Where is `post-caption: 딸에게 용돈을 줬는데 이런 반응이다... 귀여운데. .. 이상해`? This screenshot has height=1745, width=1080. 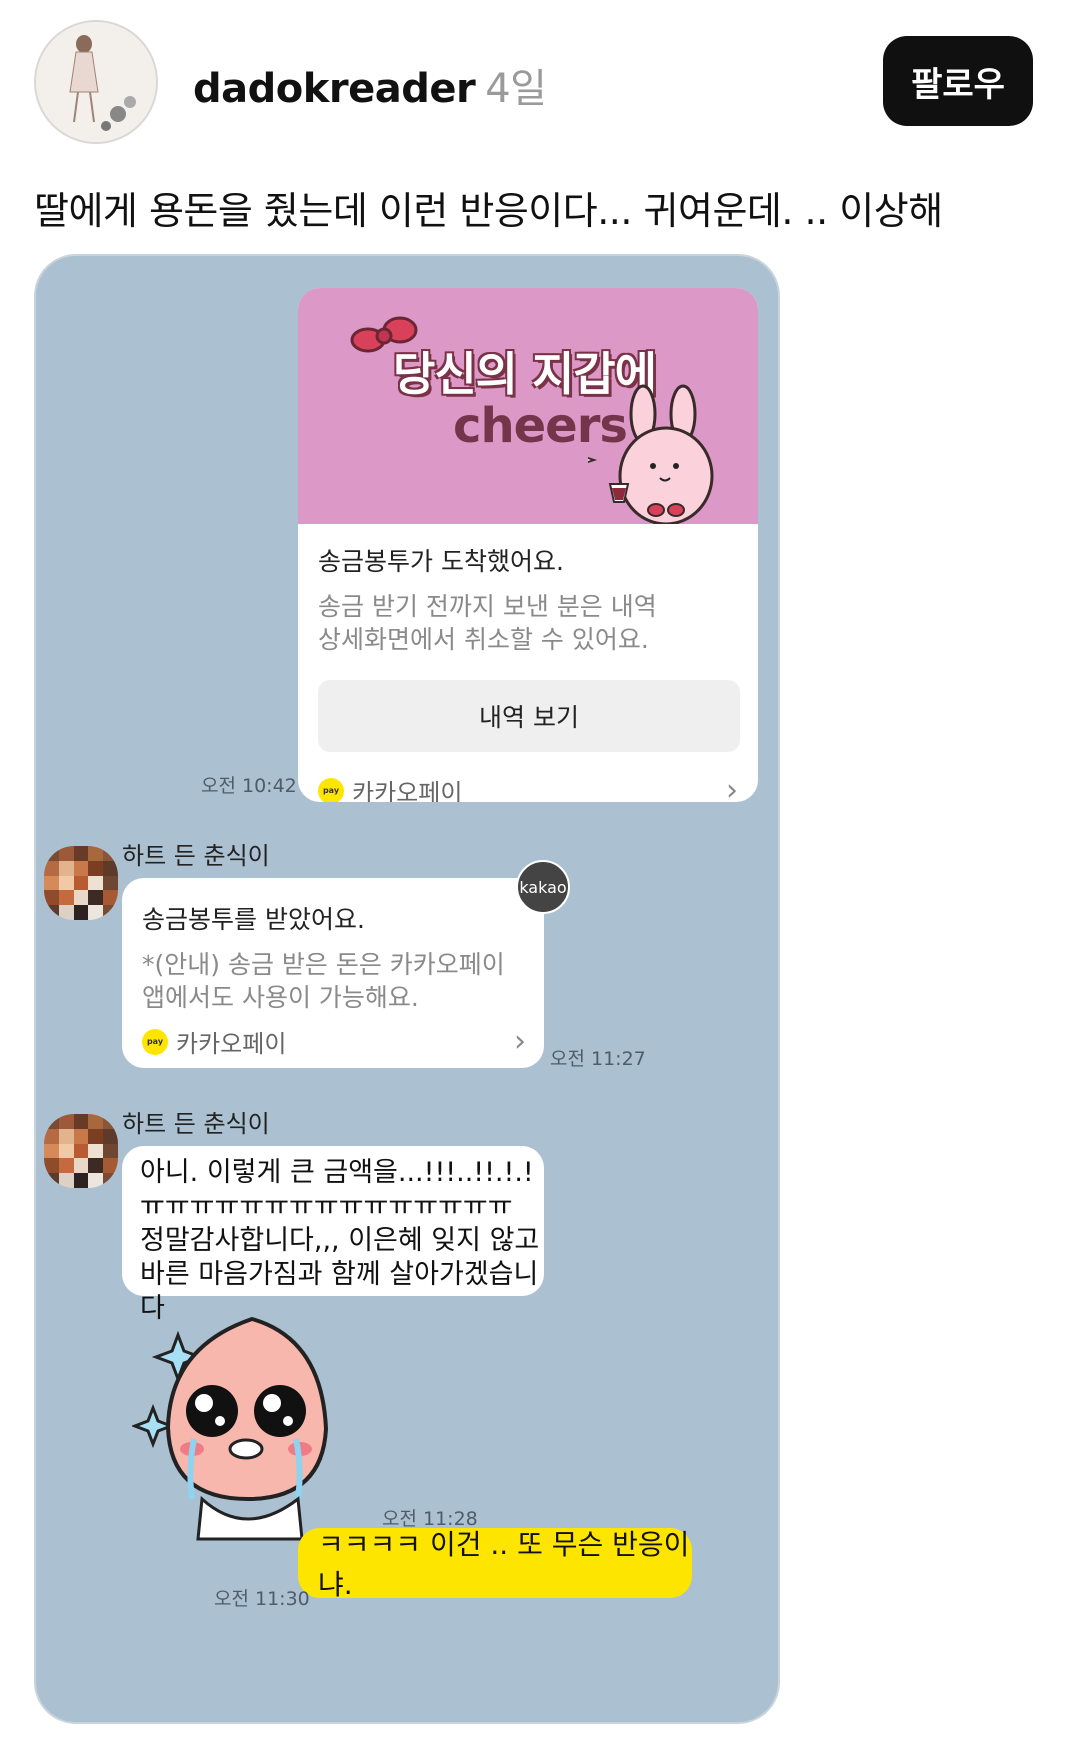 post-caption: 딸에게 용돈을 줬는데 이런 반응이다... 귀여운데. .. 이상해 is located at coordinates (488, 211).